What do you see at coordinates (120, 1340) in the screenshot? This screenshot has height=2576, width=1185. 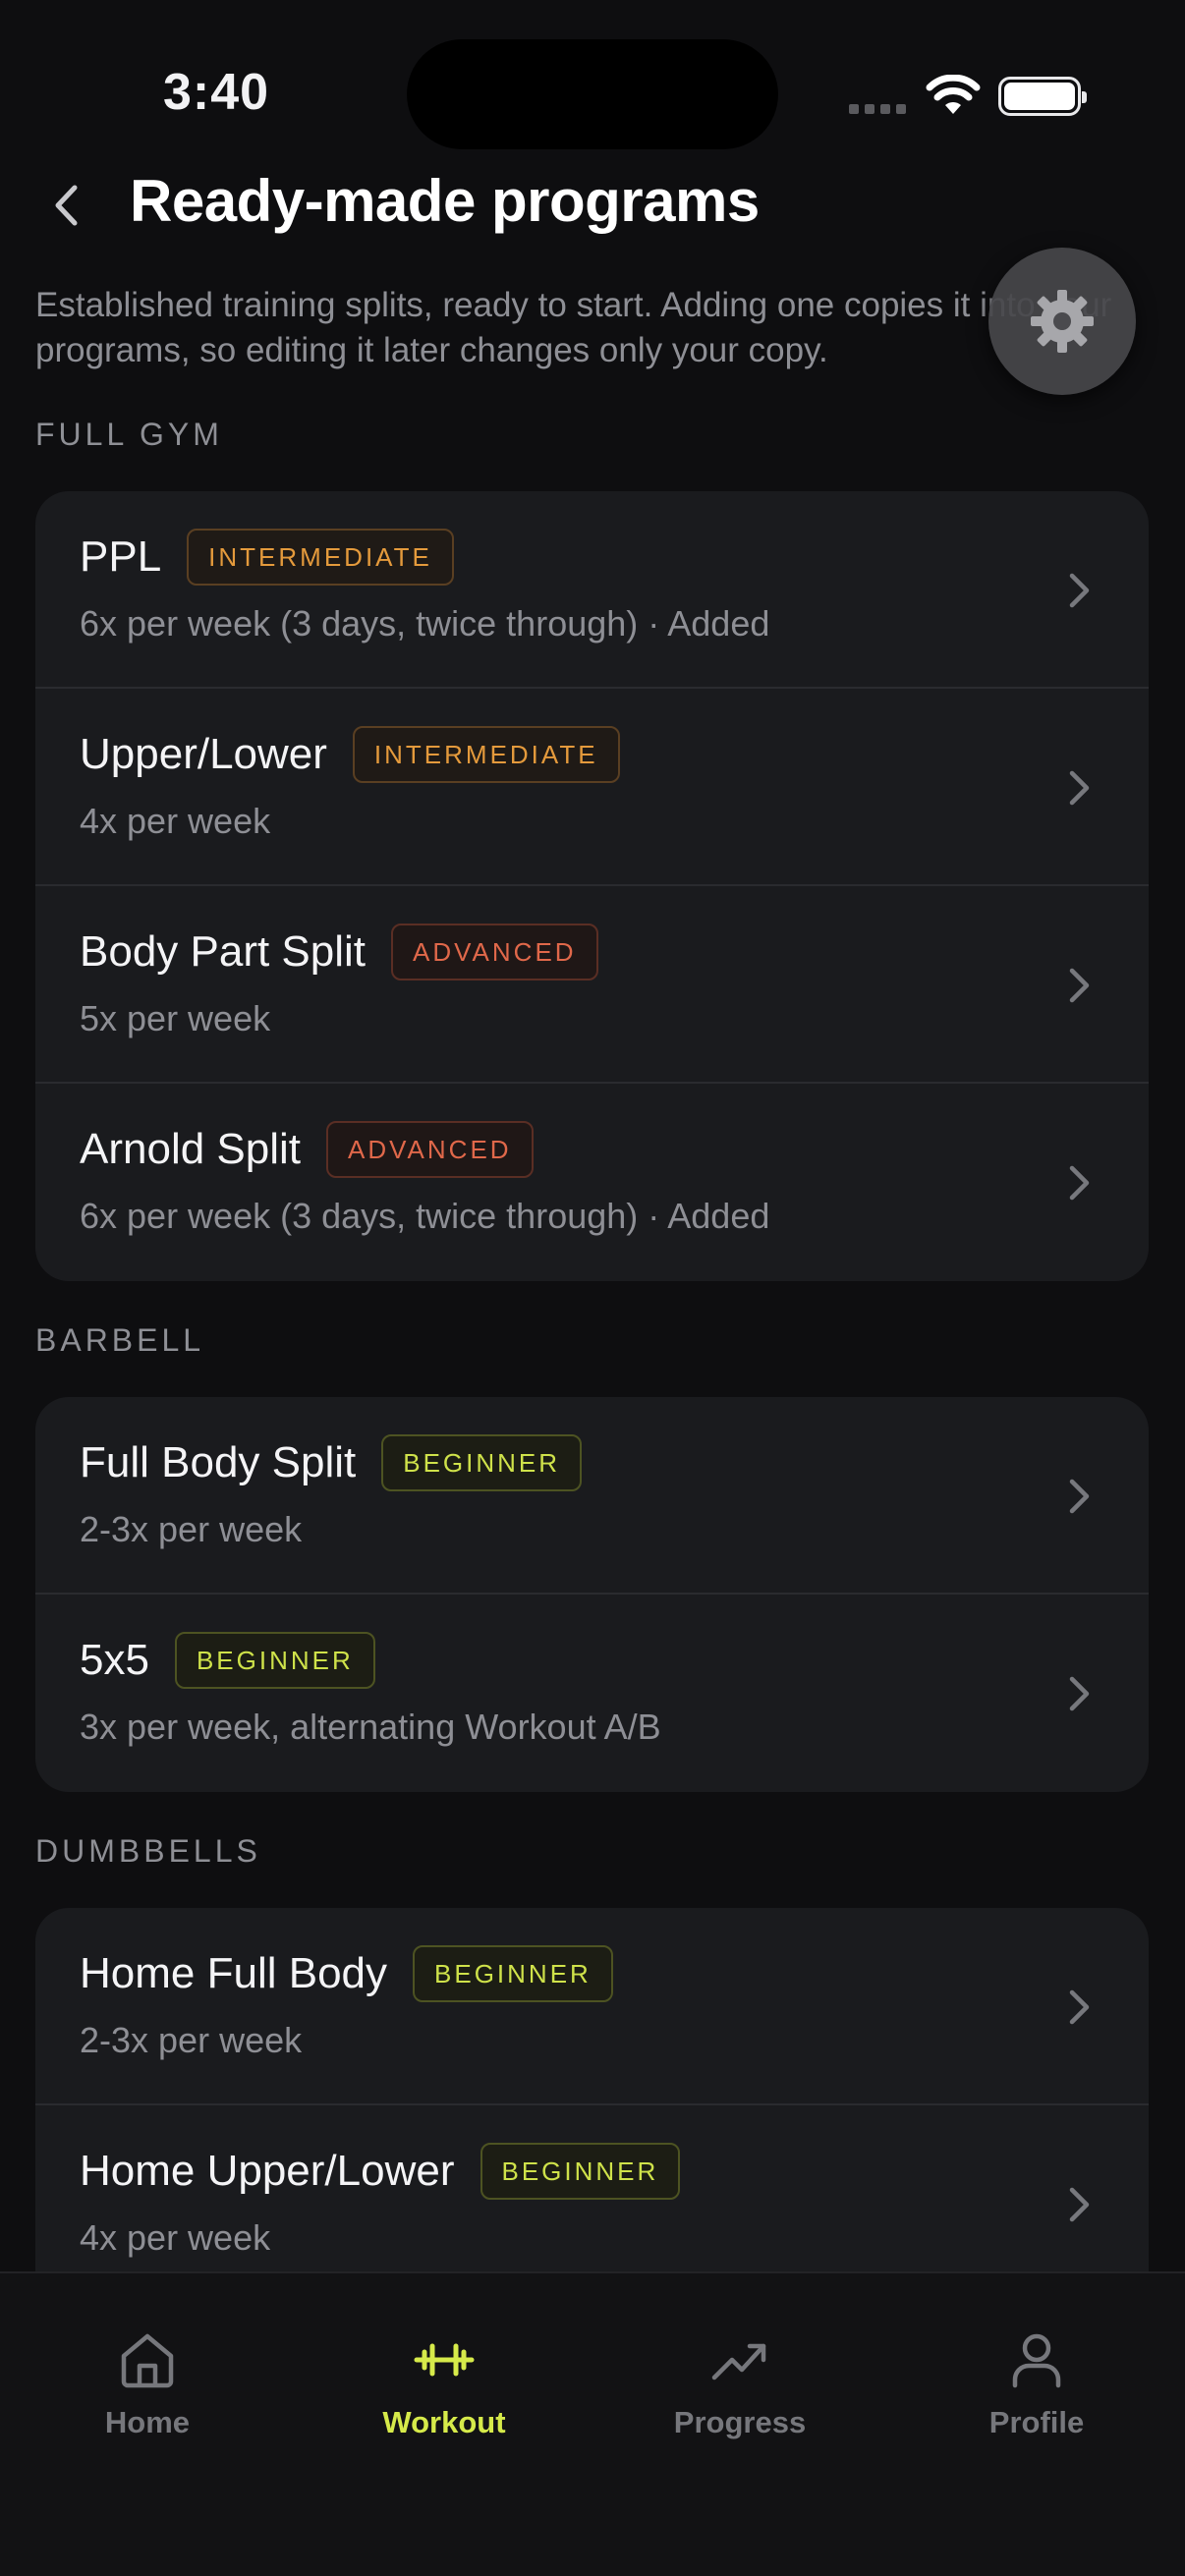 I see `section-header-barbell: BARBELL` at bounding box center [120, 1340].